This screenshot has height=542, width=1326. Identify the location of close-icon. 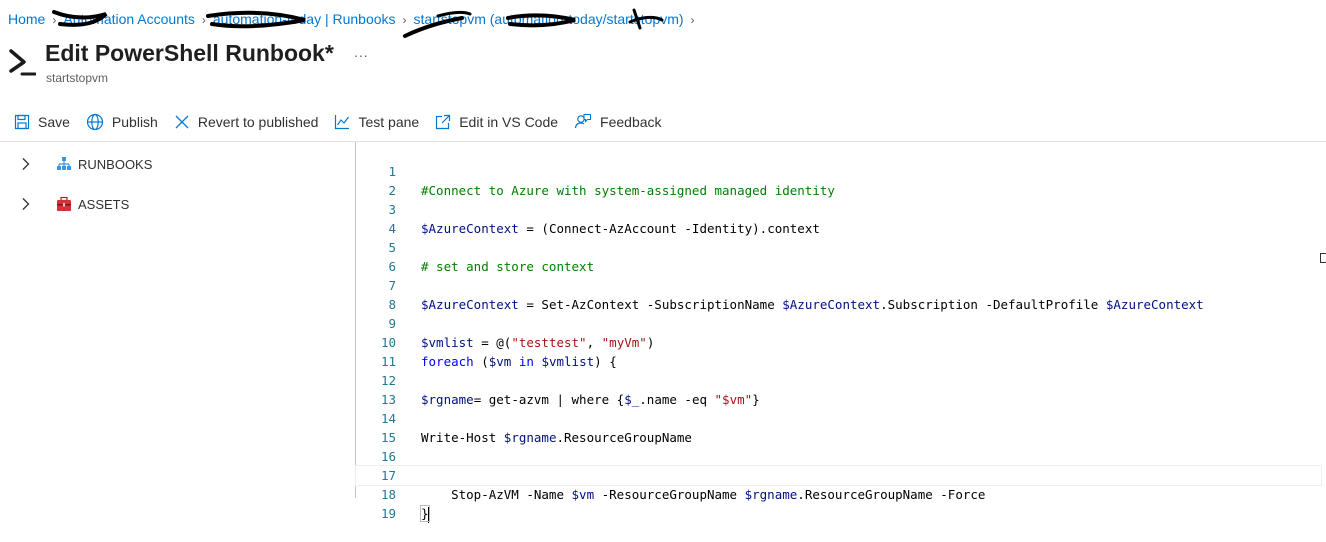
(182, 122).